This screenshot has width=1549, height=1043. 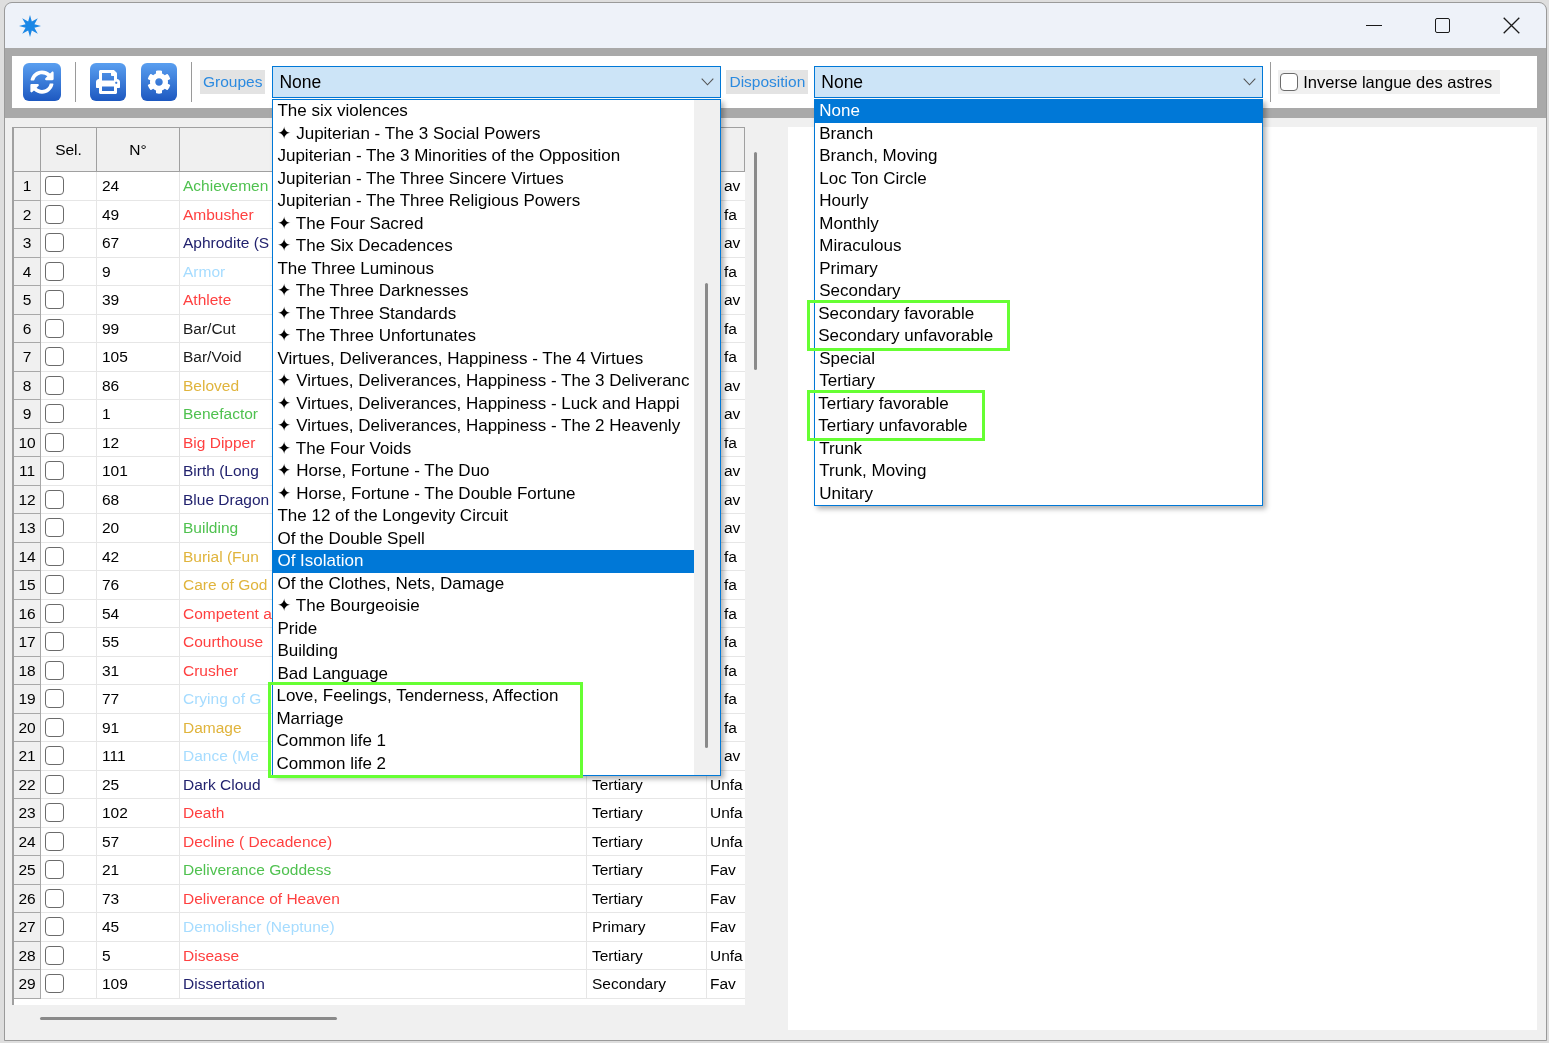 I want to click on type-text: Primary, so click(x=619, y=927).